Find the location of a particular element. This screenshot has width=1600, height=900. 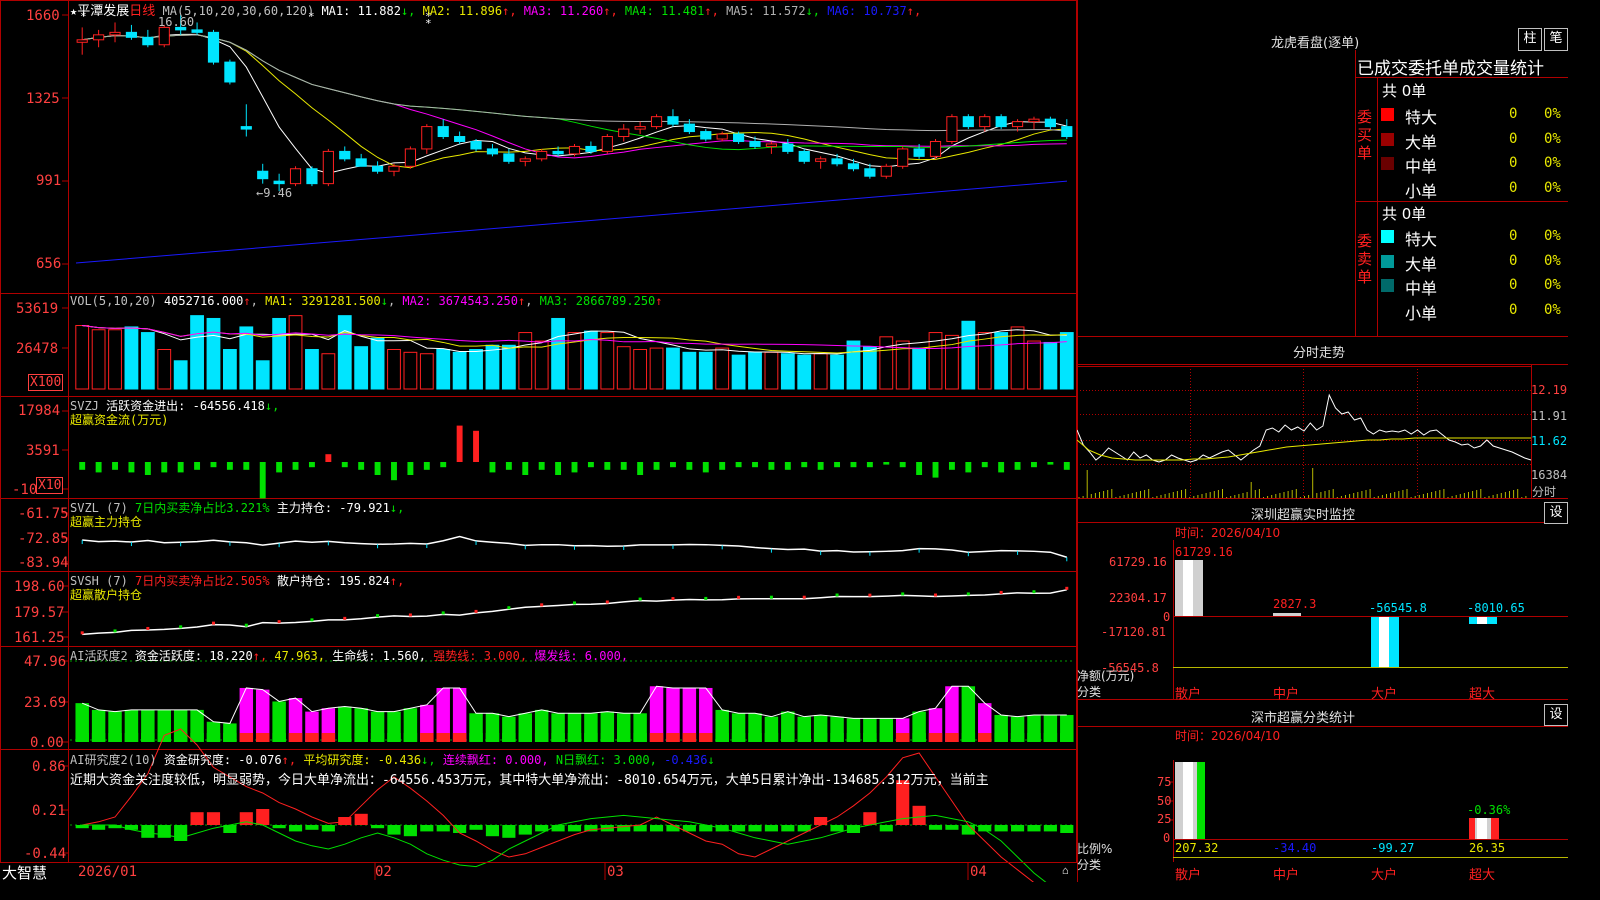

svzl-name: 超赢主力持仓 is located at coordinates (106, 522).